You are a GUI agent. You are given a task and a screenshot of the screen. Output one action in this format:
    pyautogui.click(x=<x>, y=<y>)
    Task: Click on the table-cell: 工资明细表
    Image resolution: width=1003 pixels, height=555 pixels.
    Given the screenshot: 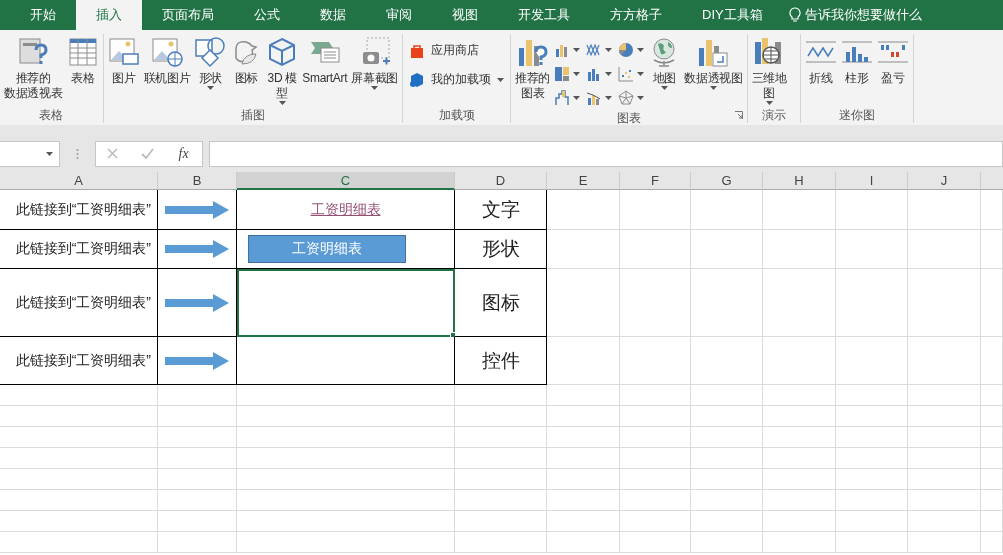 What is the action you would take?
    pyautogui.click(x=346, y=210)
    